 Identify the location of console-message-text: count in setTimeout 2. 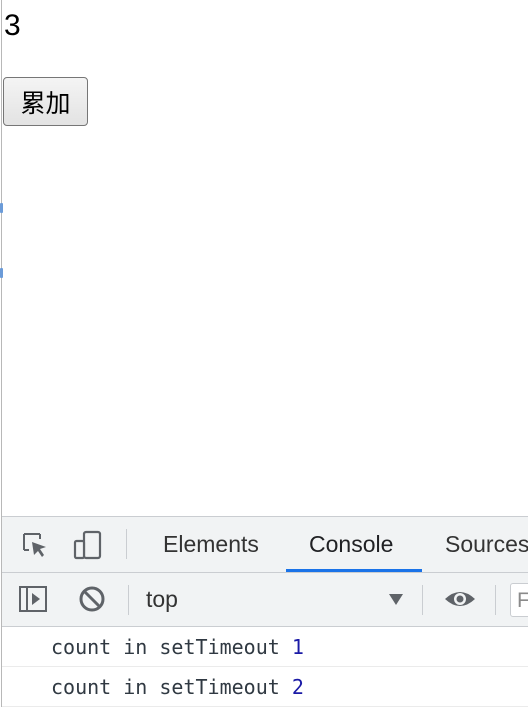
(177, 687).